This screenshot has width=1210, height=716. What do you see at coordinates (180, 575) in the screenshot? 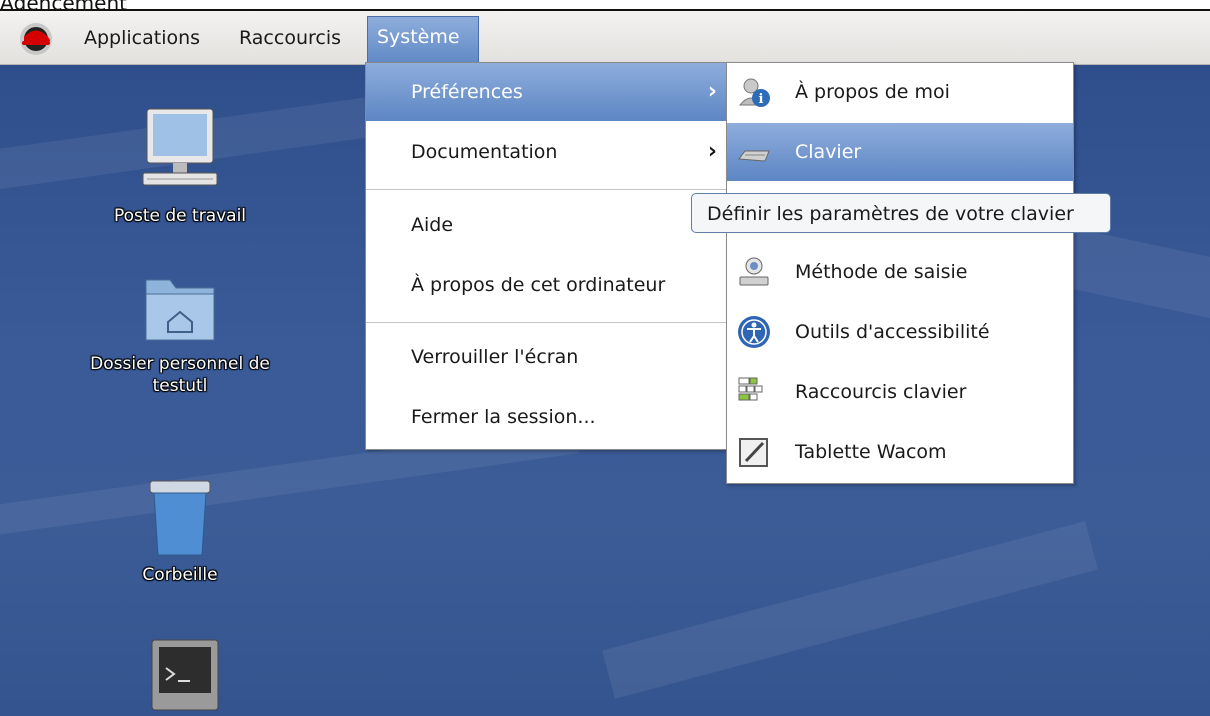
I see `desktop-icon-label: Corbeille` at bounding box center [180, 575].